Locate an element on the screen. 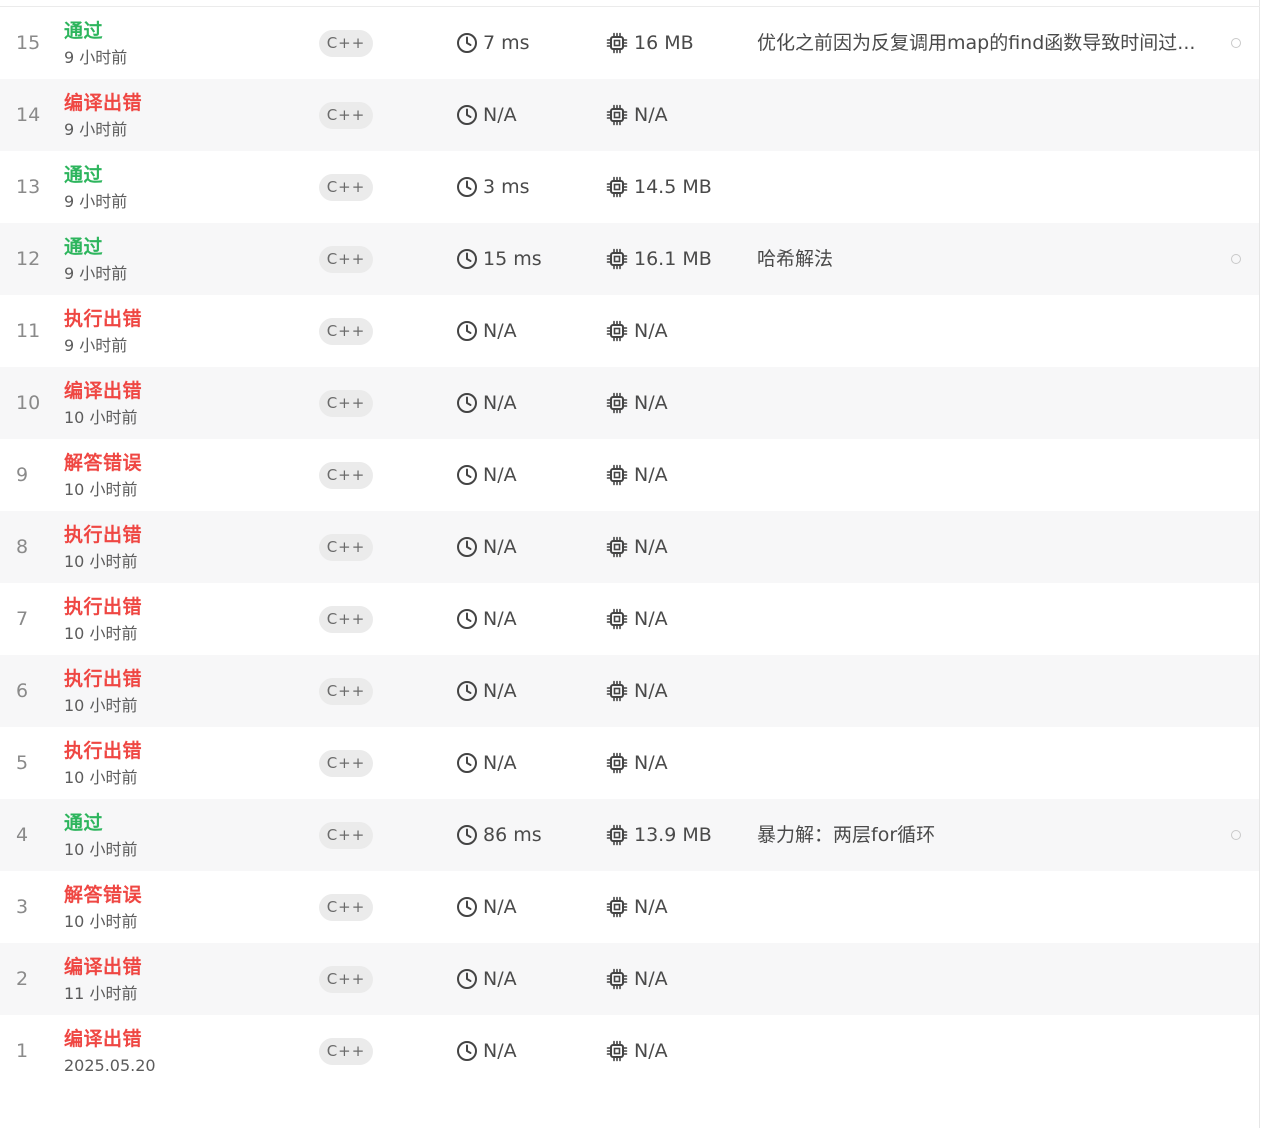  submission-row: 1 编译出错 2025.05.20 C++ N/A N/A is located at coordinates (629, 1051).